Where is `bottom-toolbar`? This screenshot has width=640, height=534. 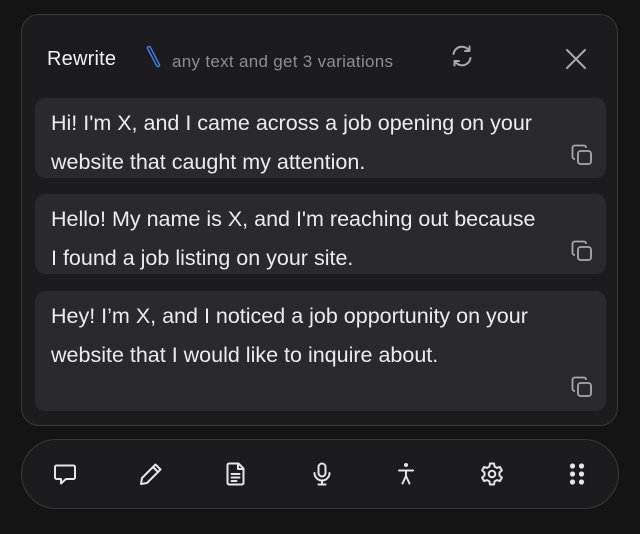
bottom-toolbar is located at coordinates (320, 474).